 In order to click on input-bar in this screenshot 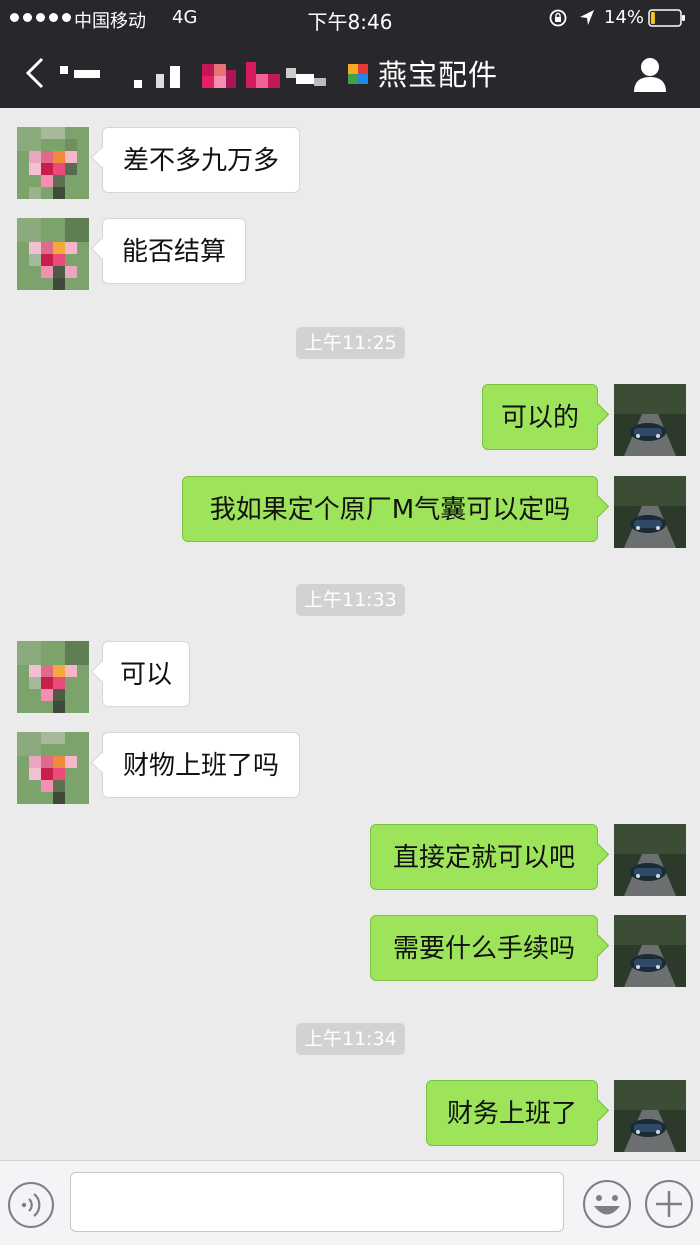, I will do `click(350, 1202)`.